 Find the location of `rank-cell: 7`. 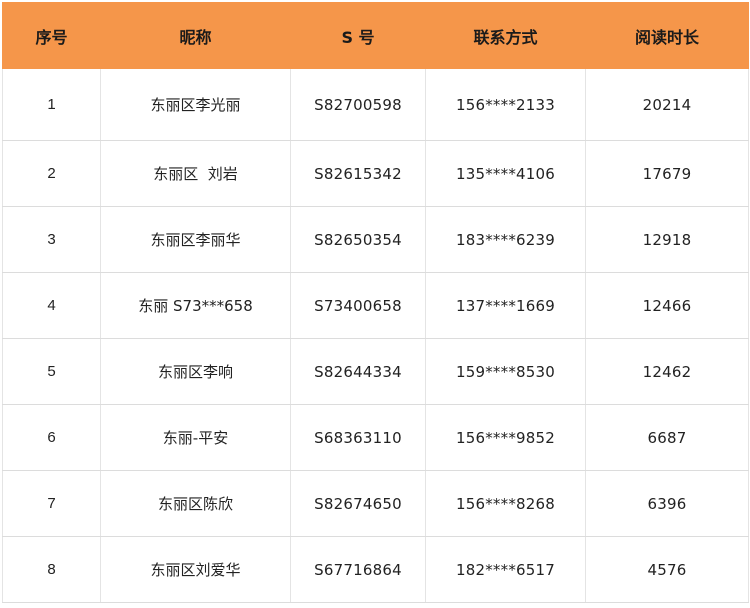

rank-cell: 7 is located at coordinates (51, 503).